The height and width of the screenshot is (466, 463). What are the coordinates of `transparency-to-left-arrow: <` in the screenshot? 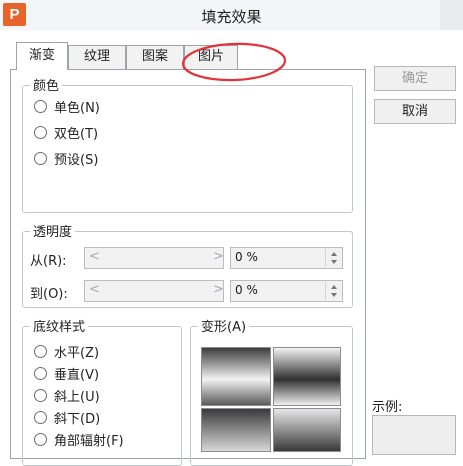 It's located at (94, 289).